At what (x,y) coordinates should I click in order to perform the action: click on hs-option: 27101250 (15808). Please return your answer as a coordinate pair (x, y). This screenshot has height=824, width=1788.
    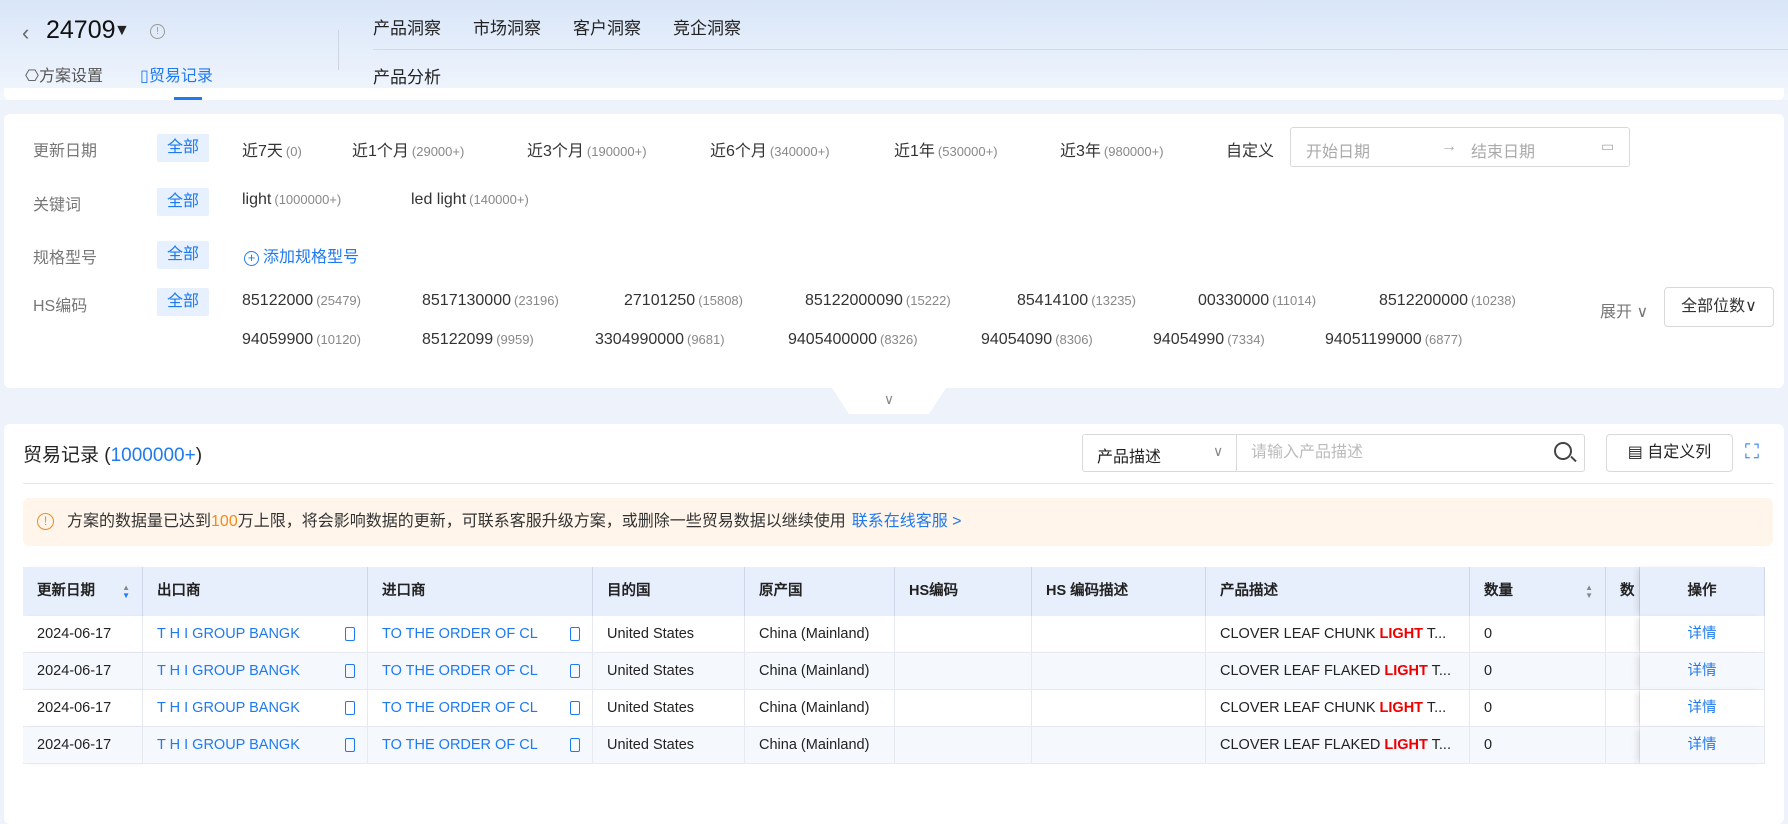
    Looking at the image, I should click on (683, 301).